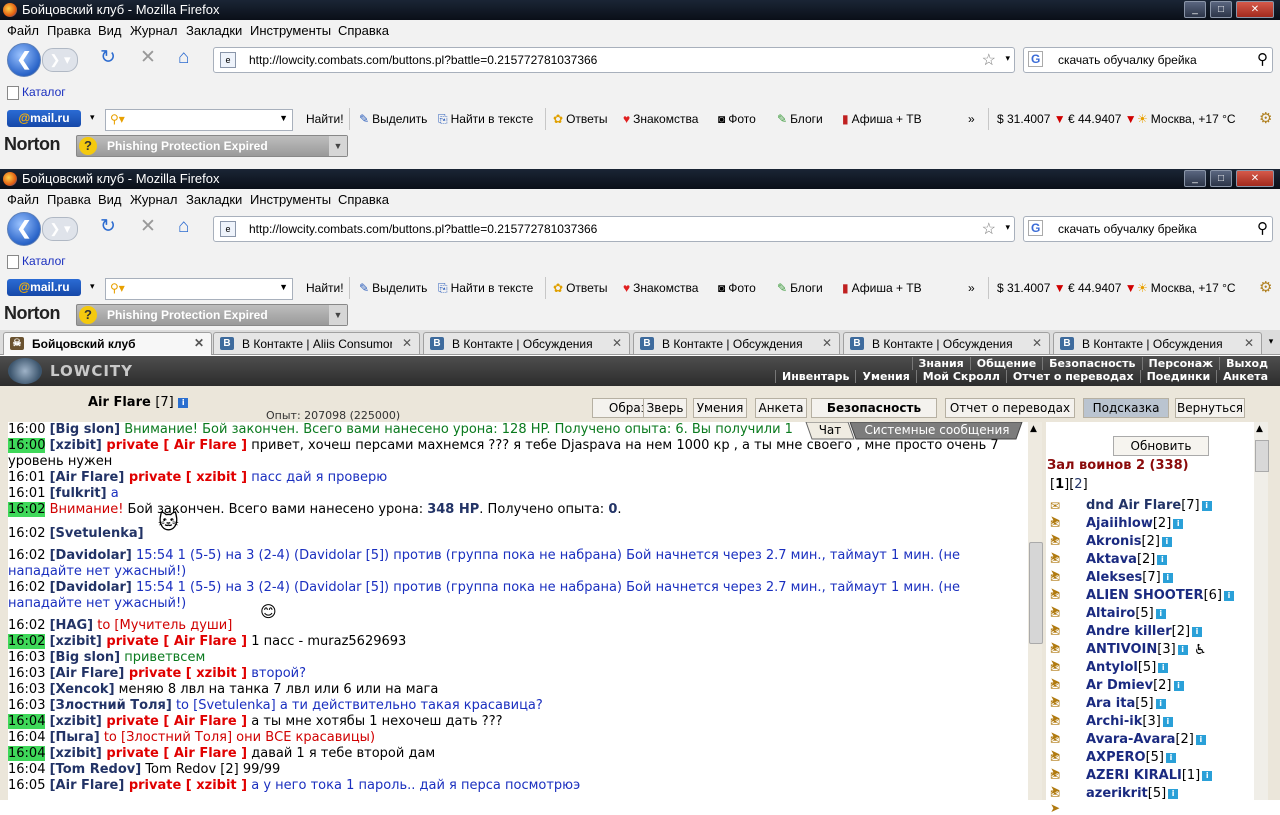 The width and height of the screenshot is (1280, 815). What do you see at coordinates (1155, 656) in the screenshot?
I see `player-row: ✉➤ ANTIVOIN[3] i` at bounding box center [1155, 656].